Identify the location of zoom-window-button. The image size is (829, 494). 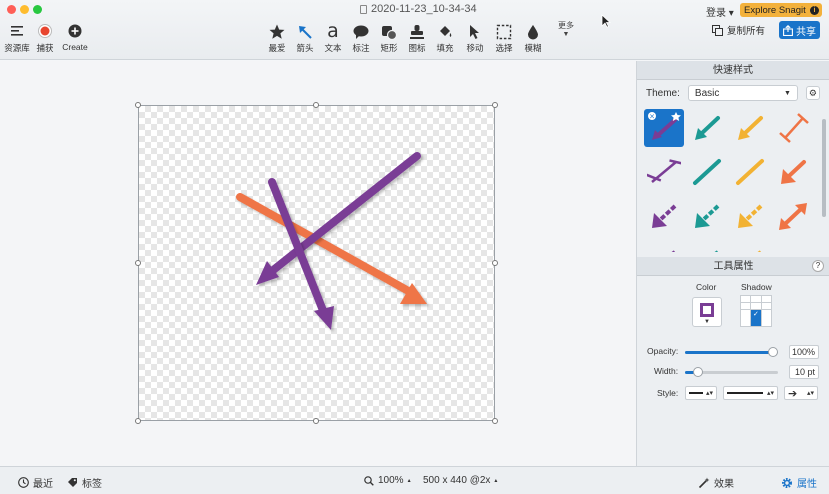
(37, 9).